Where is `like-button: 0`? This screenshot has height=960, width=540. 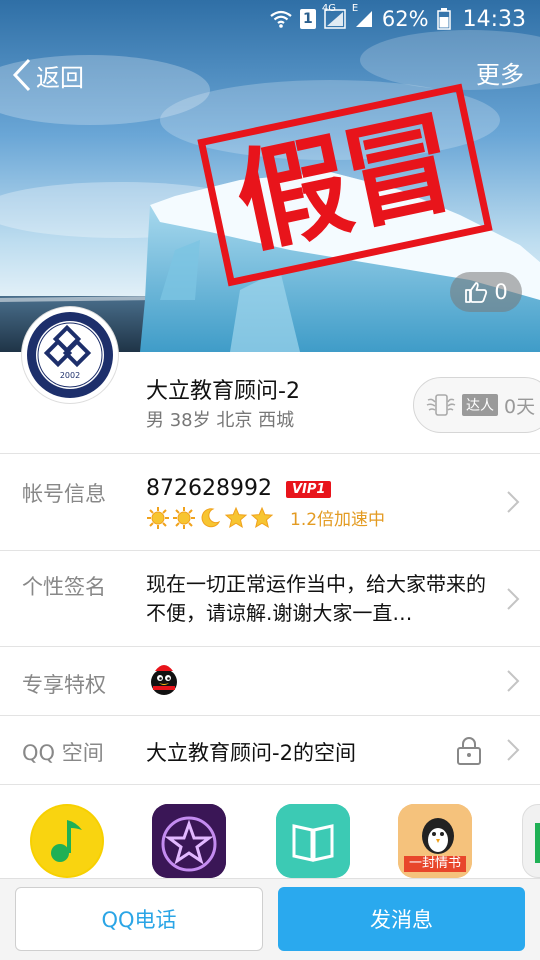 like-button: 0 is located at coordinates (486, 292).